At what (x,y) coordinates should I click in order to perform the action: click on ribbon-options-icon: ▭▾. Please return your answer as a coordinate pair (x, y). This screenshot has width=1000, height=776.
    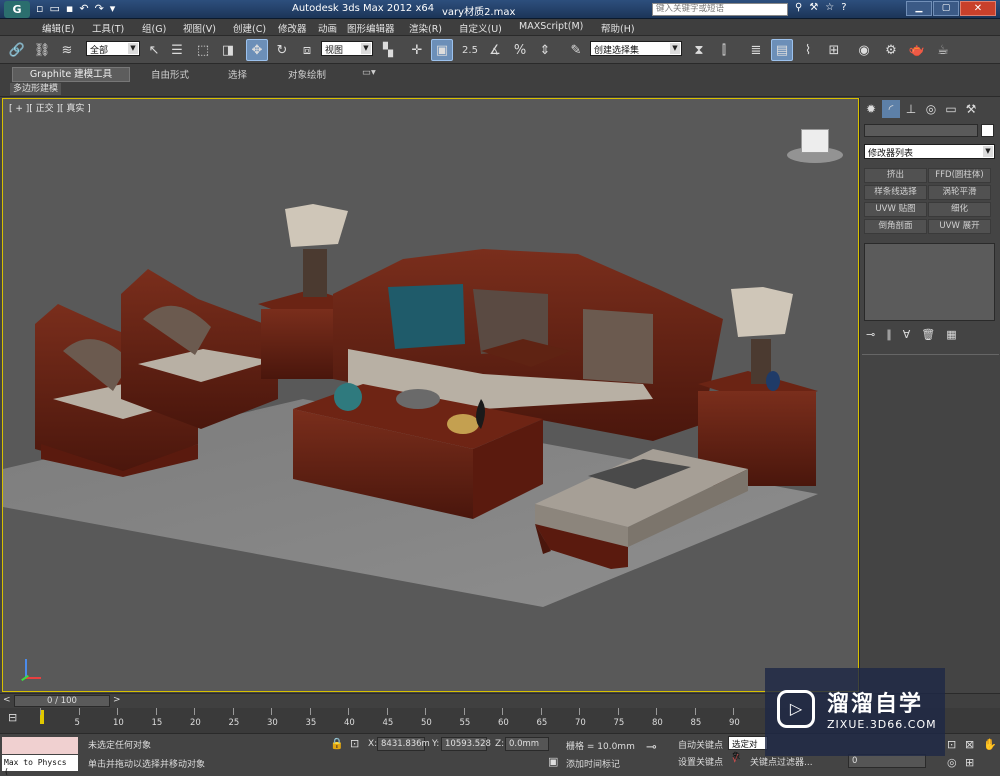
    Looking at the image, I should click on (369, 74).